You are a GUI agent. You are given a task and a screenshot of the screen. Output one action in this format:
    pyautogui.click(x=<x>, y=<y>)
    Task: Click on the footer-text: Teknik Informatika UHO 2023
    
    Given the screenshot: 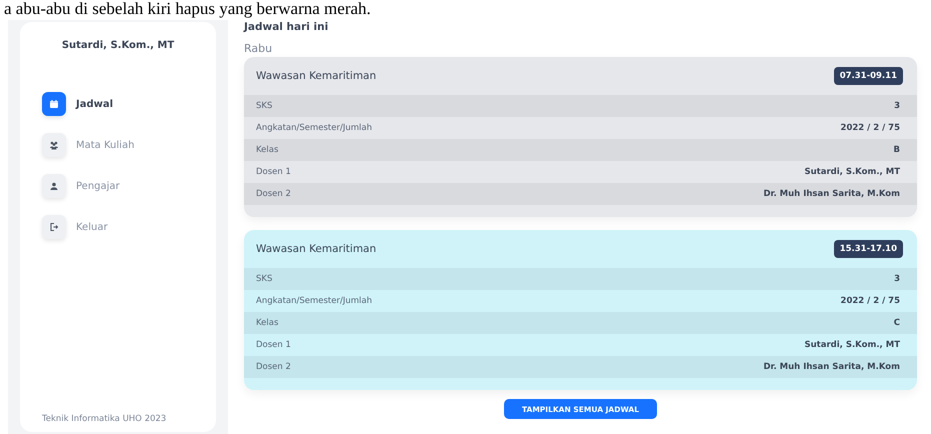 What is the action you would take?
    pyautogui.click(x=105, y=419)
    